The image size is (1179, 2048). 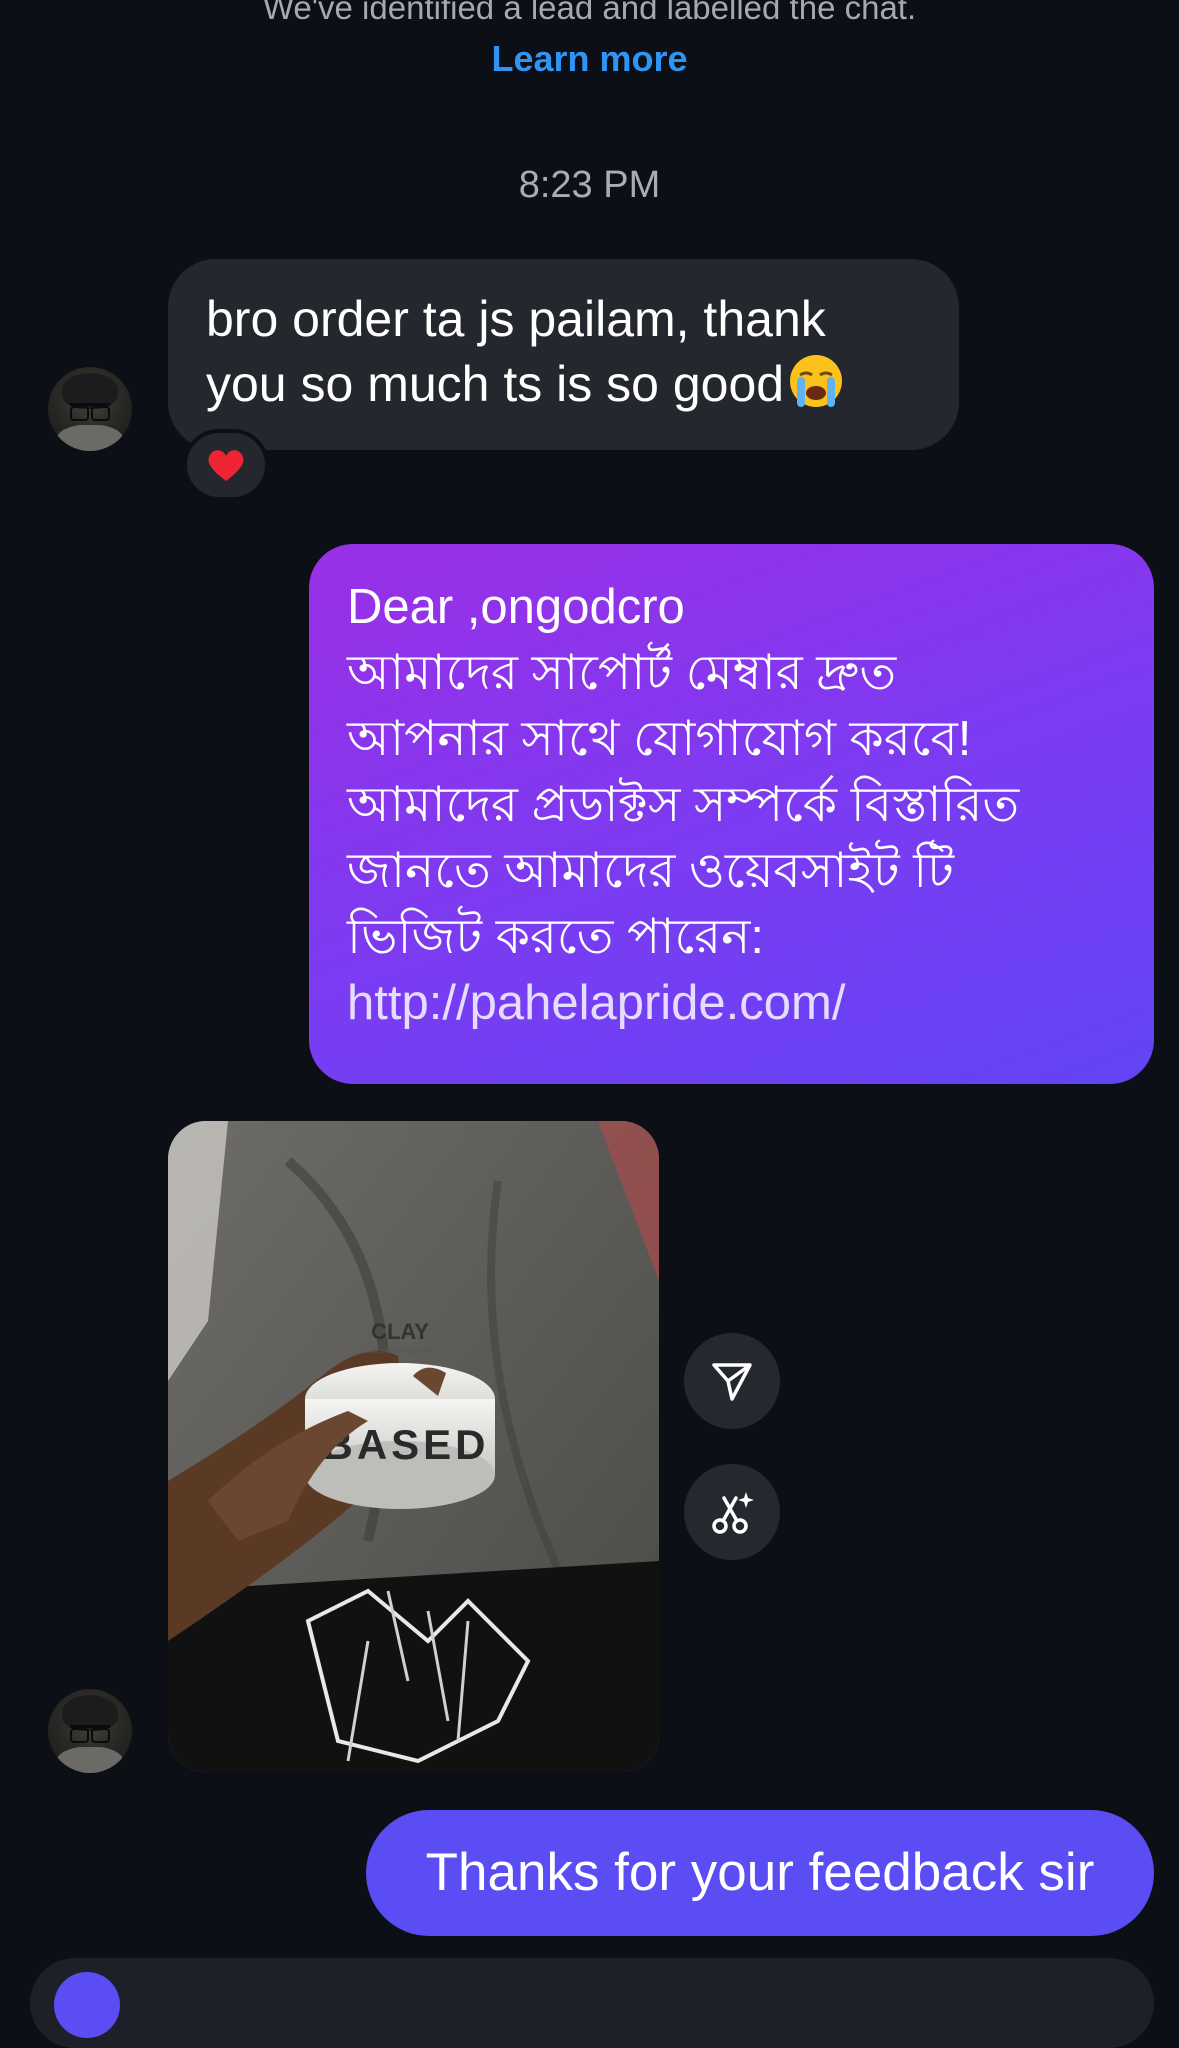 I want to click on message-line: আপনার সাথে যোগাযোগ করবে!, so click(x=659, y=739).